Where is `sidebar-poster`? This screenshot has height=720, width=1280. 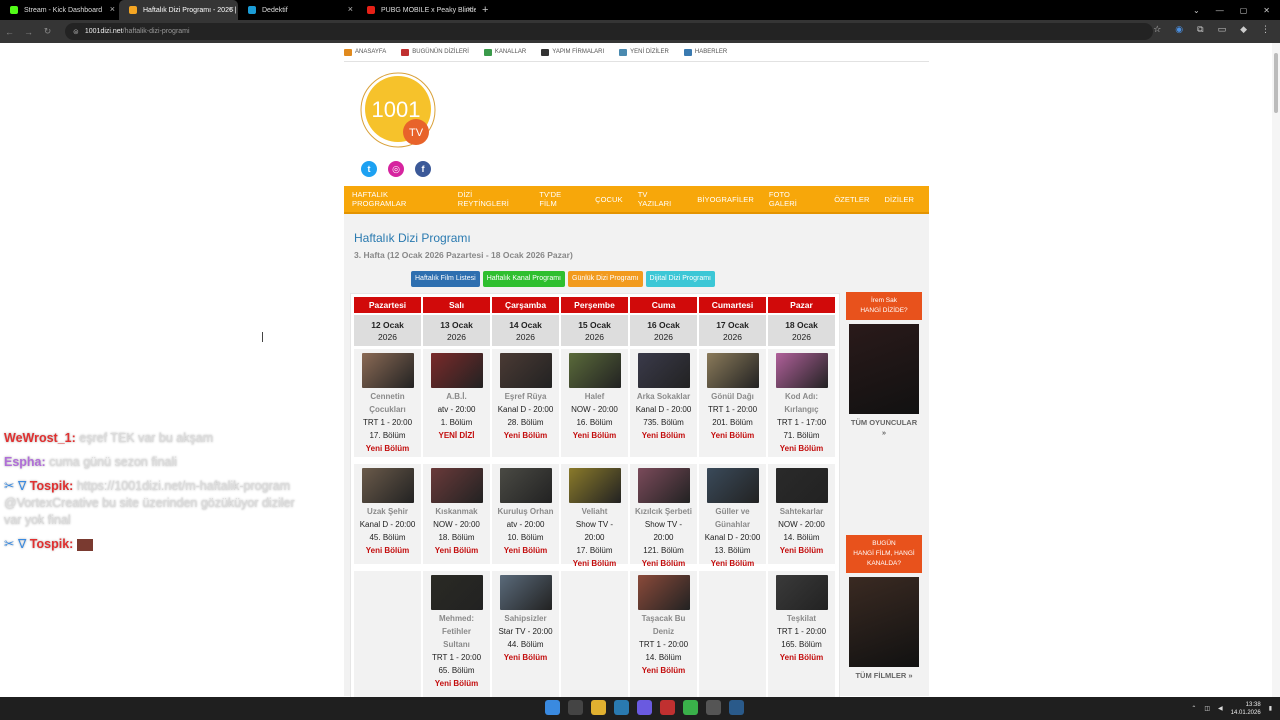
sidebar-poster is located at coordinates (884, 369).